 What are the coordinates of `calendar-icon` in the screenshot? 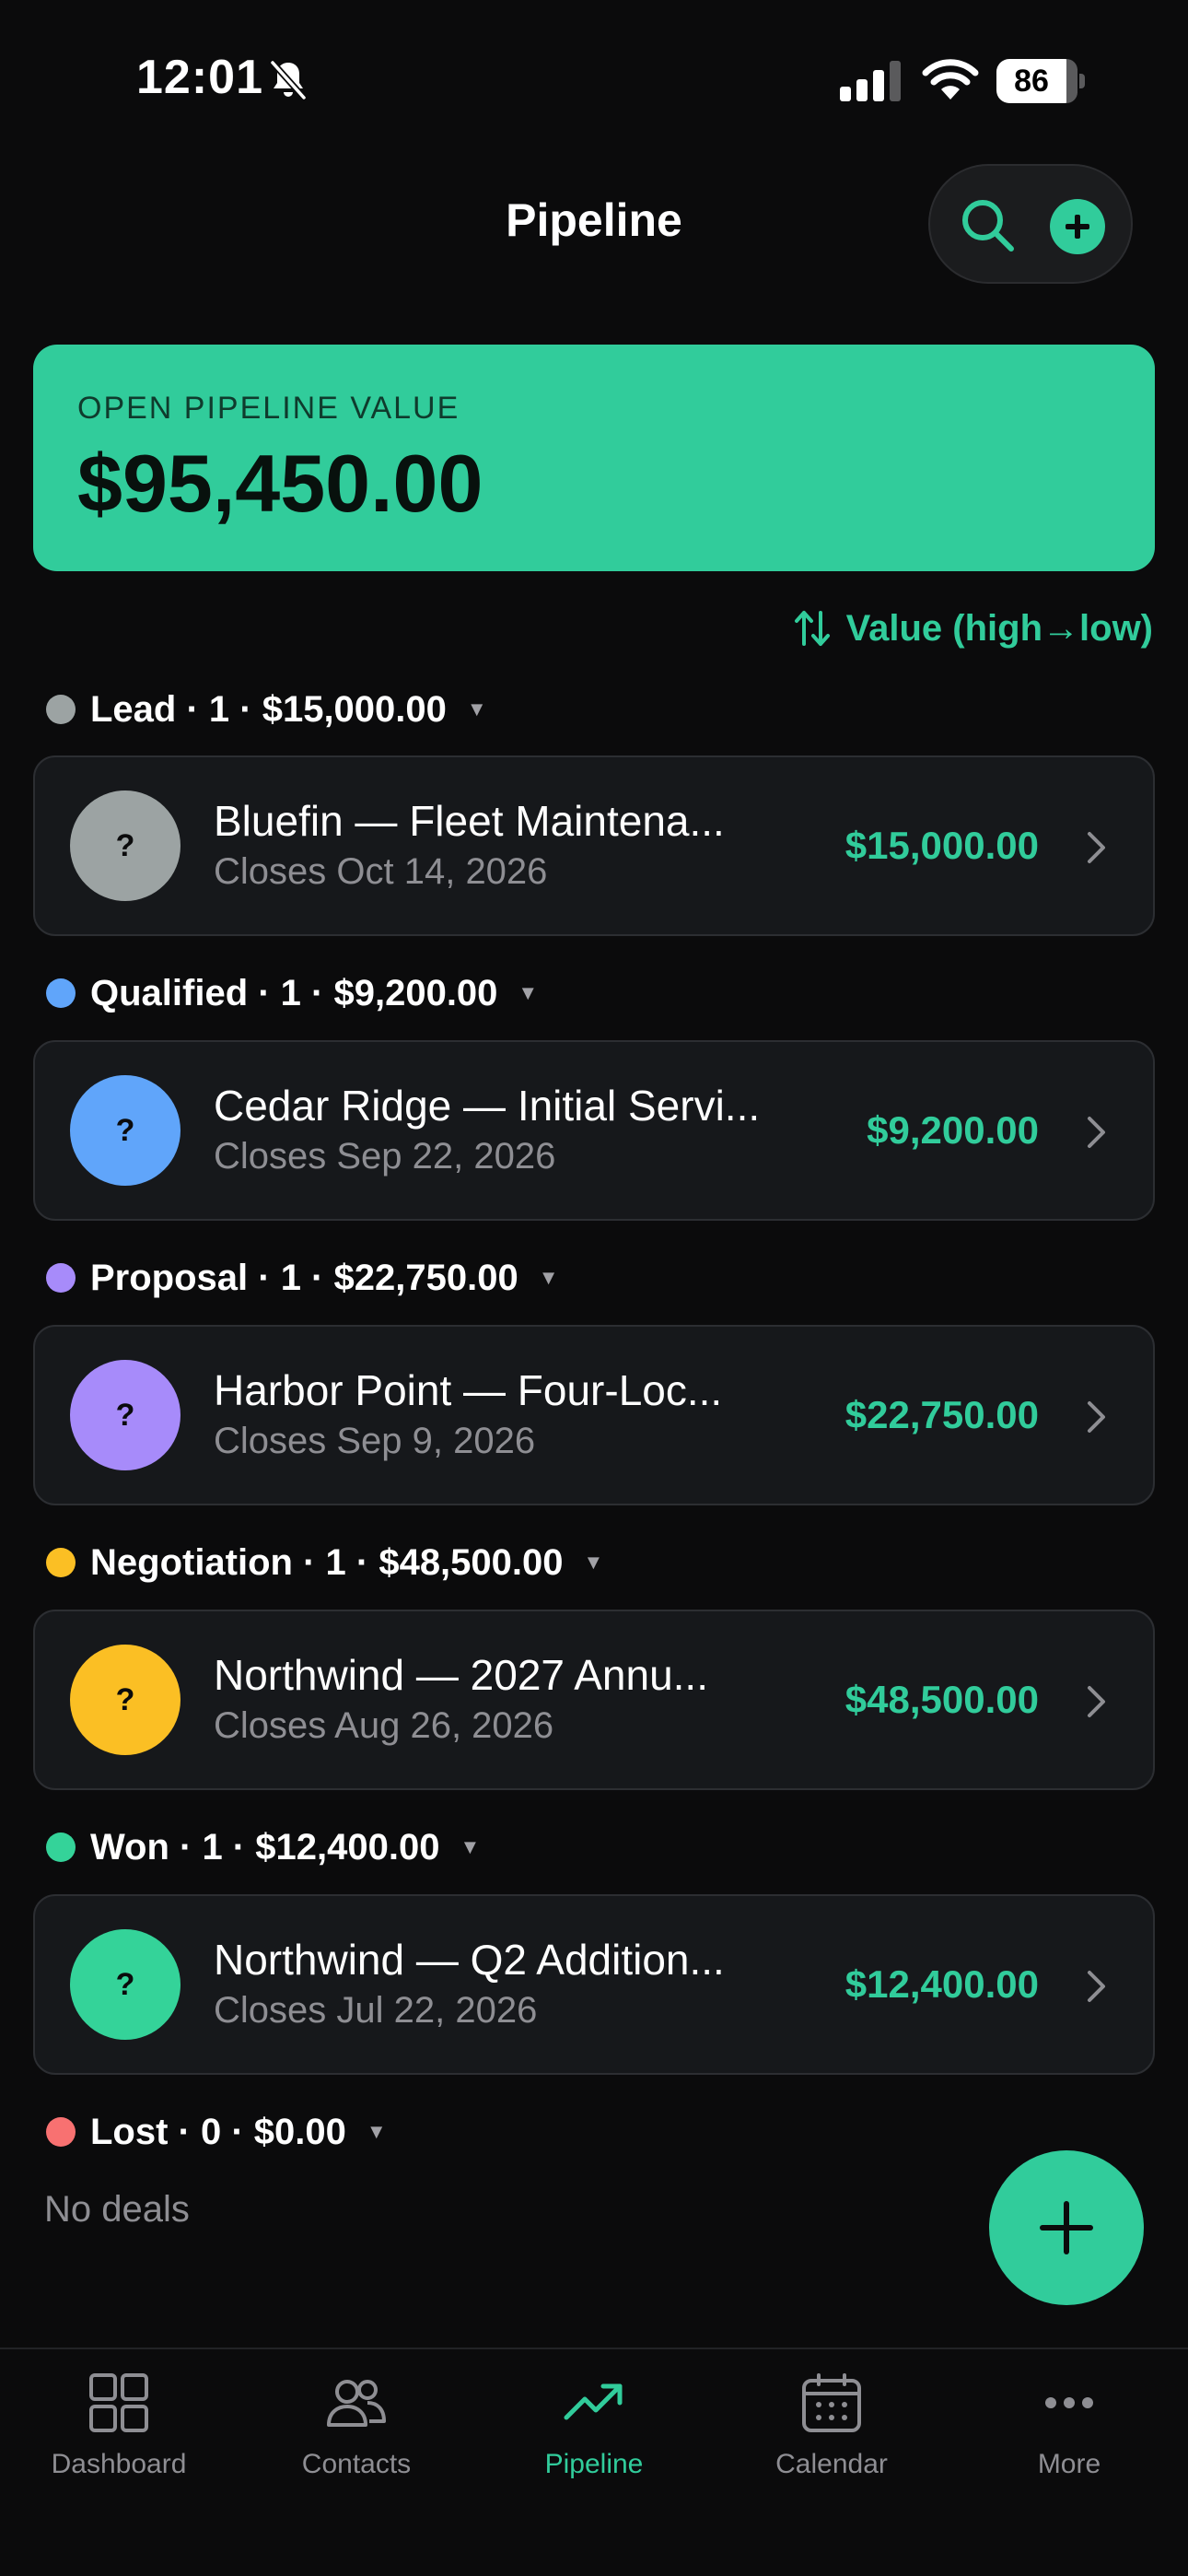 It's located at (831, 2402).